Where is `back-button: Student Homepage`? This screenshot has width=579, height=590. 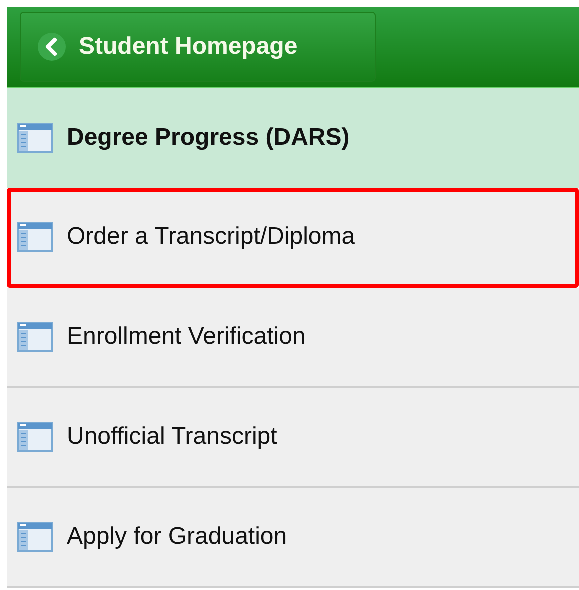
back-button: Student Homepage is located at coordinates (198, 47).